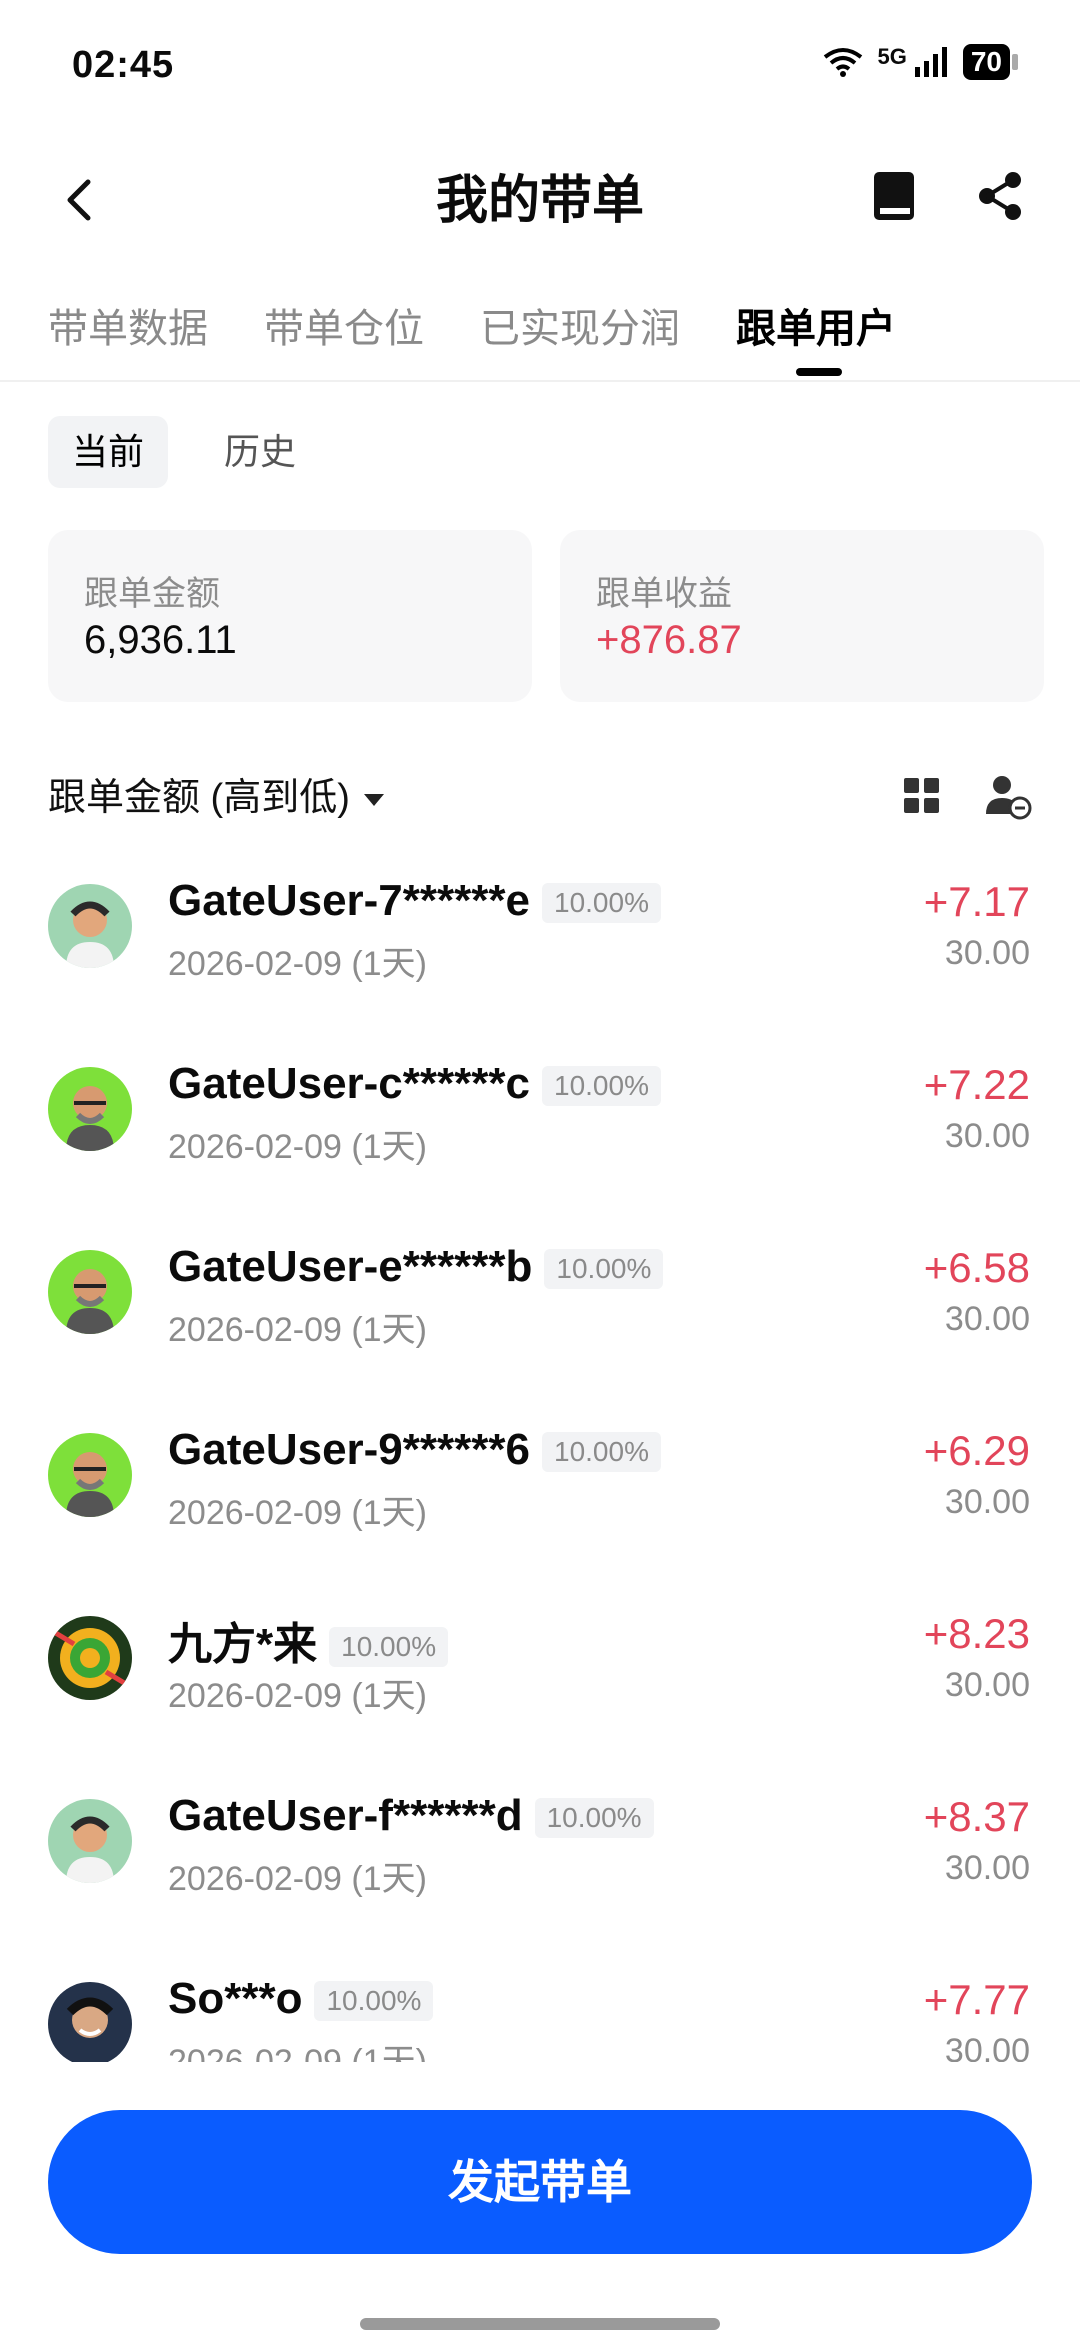  I want to click on follower-name: GateUser-e******b, so click(350, 1266).